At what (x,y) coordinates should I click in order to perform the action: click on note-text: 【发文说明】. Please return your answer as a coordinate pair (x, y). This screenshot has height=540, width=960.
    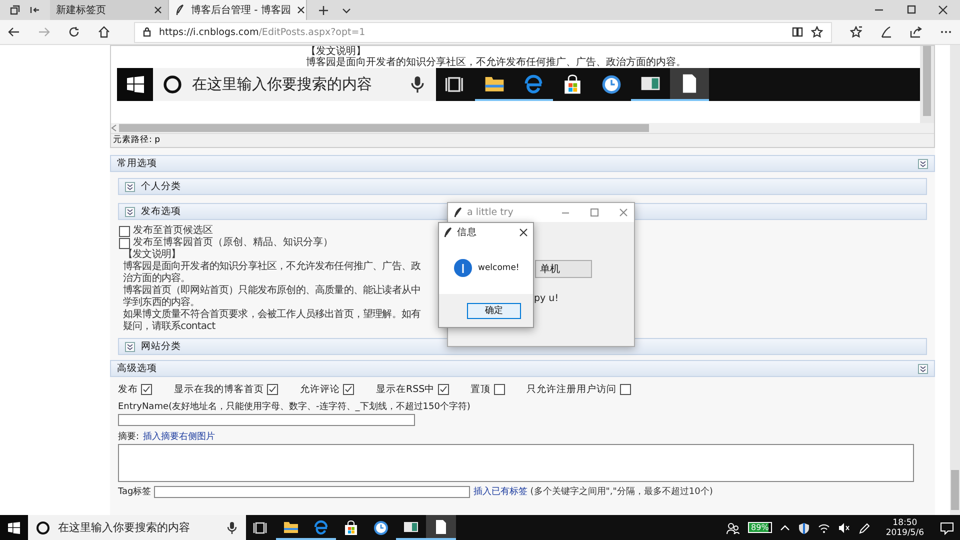
    Looking at the image, I should click on (152, 254).